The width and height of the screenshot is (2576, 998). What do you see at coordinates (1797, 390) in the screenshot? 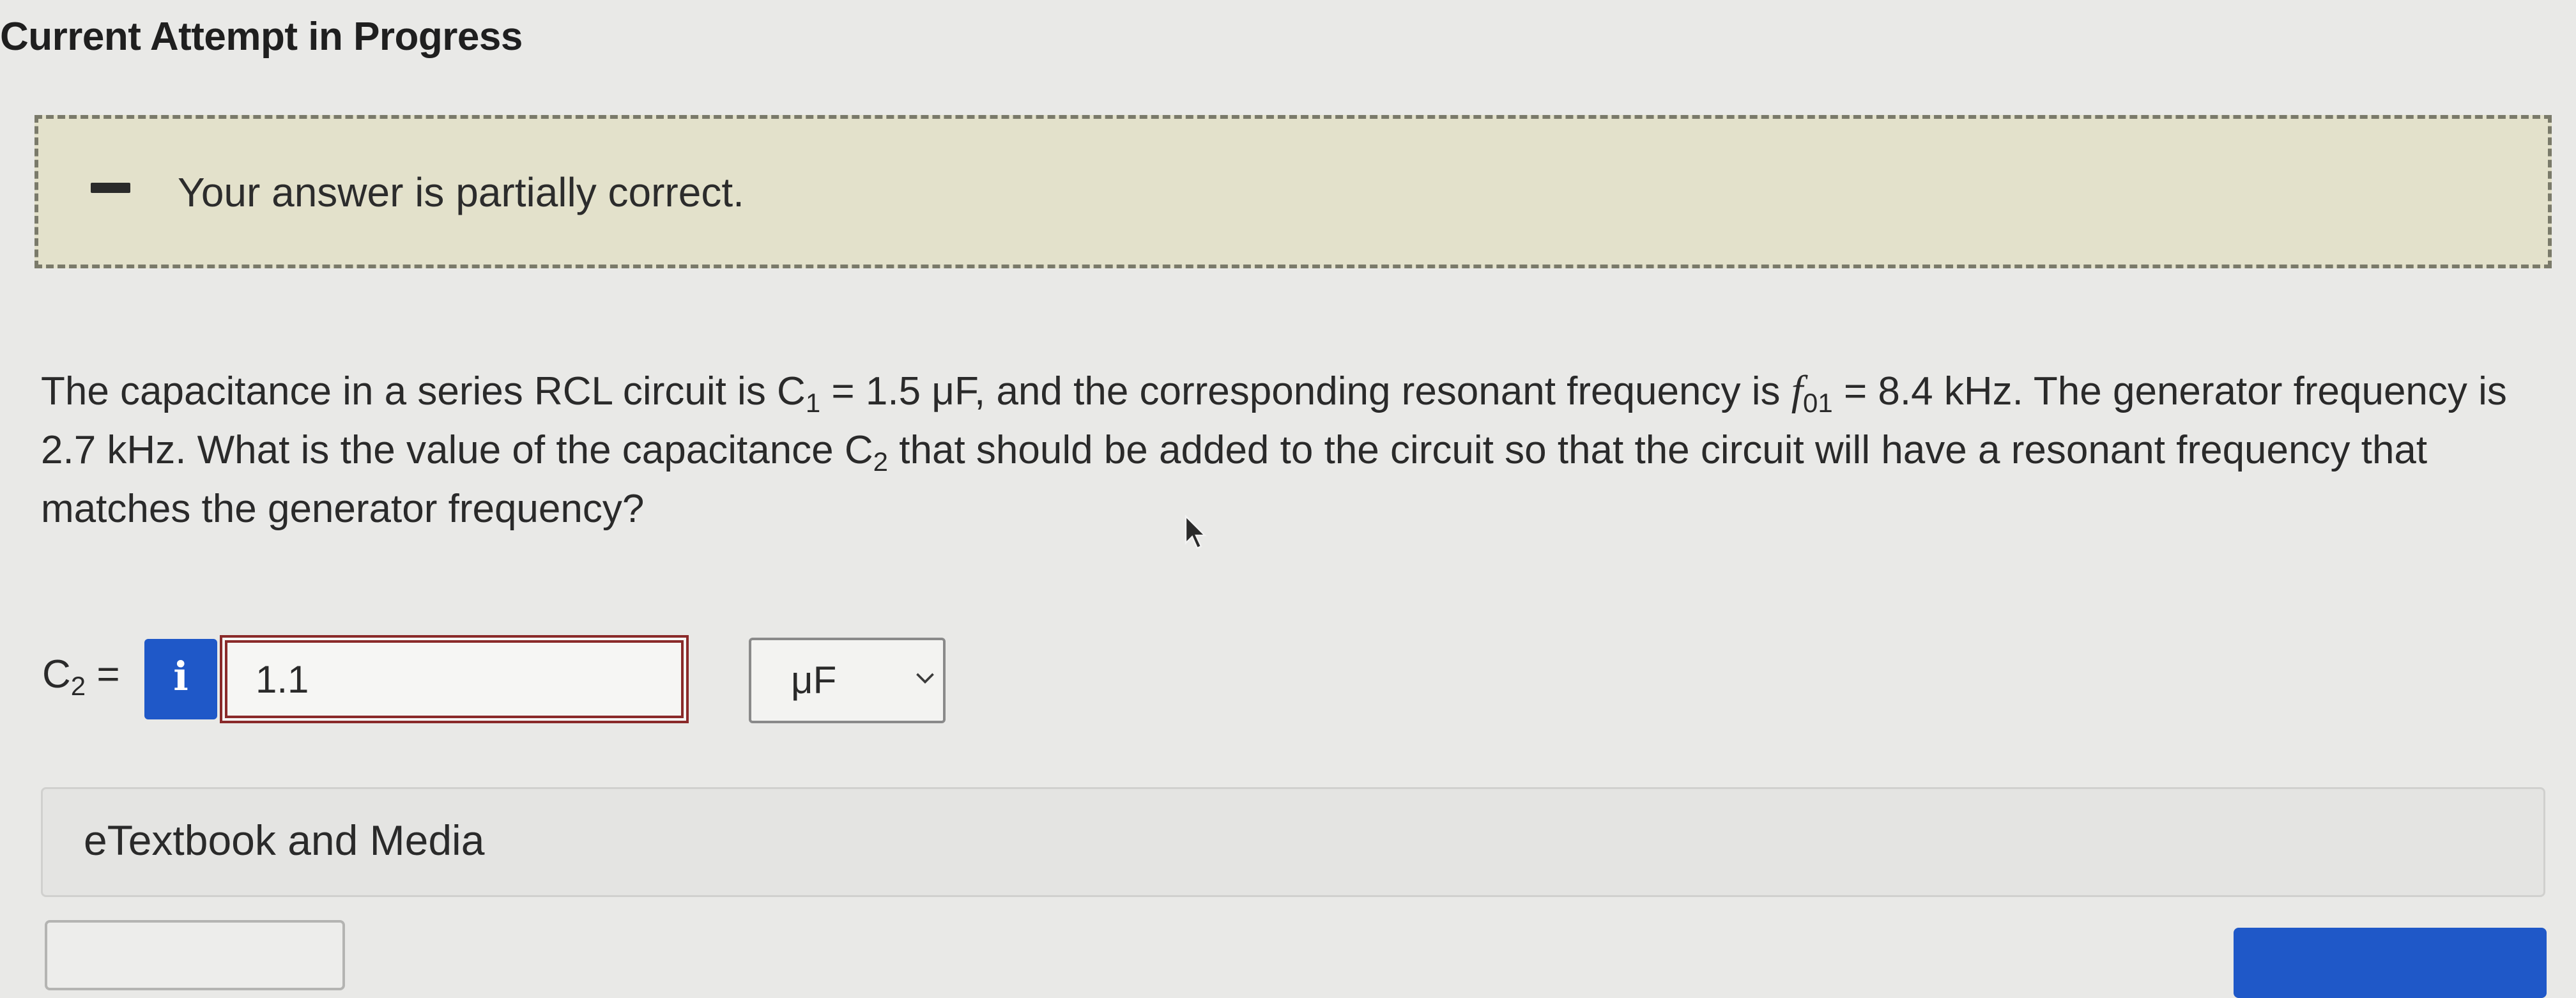
I see `frequency-symbol: f` at bounding box center [1797, 390].